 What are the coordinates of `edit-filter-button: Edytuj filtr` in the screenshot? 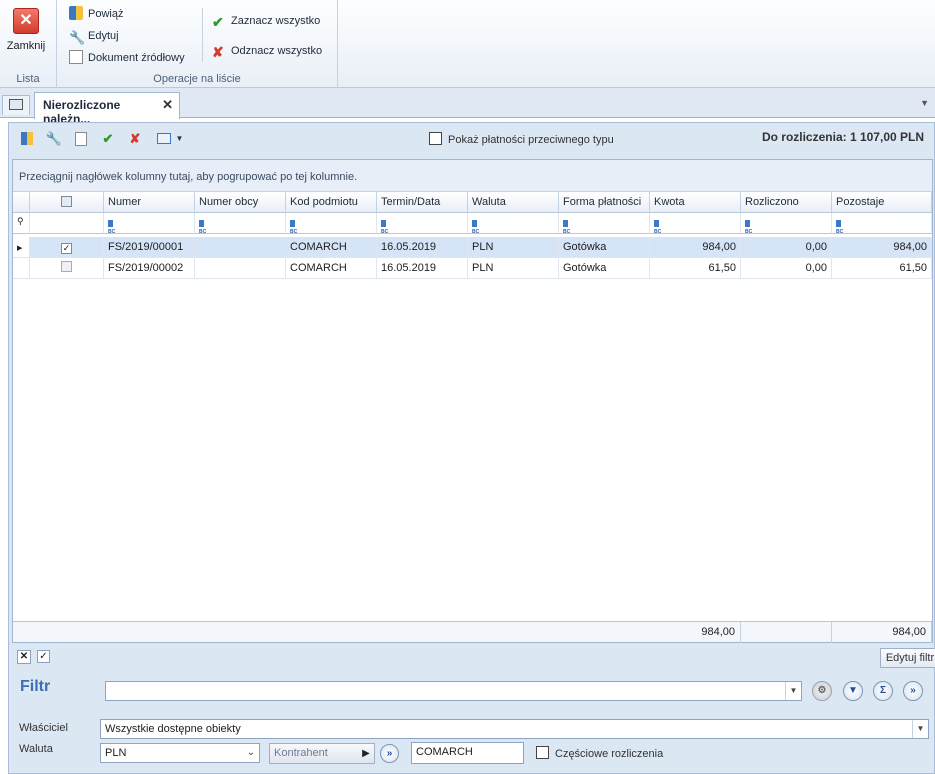 It's located at (907, 658).